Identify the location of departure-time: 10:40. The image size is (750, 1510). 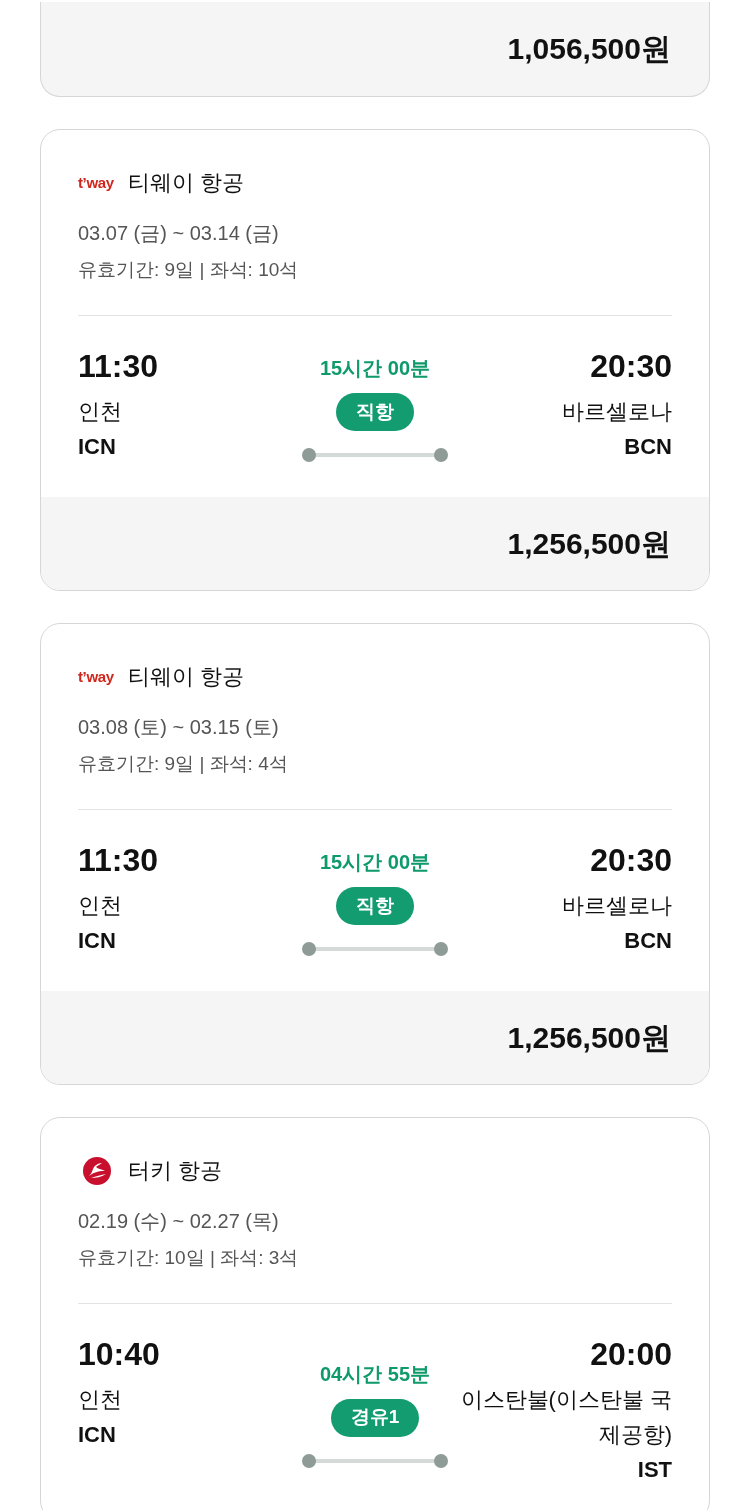
(119, 1354).